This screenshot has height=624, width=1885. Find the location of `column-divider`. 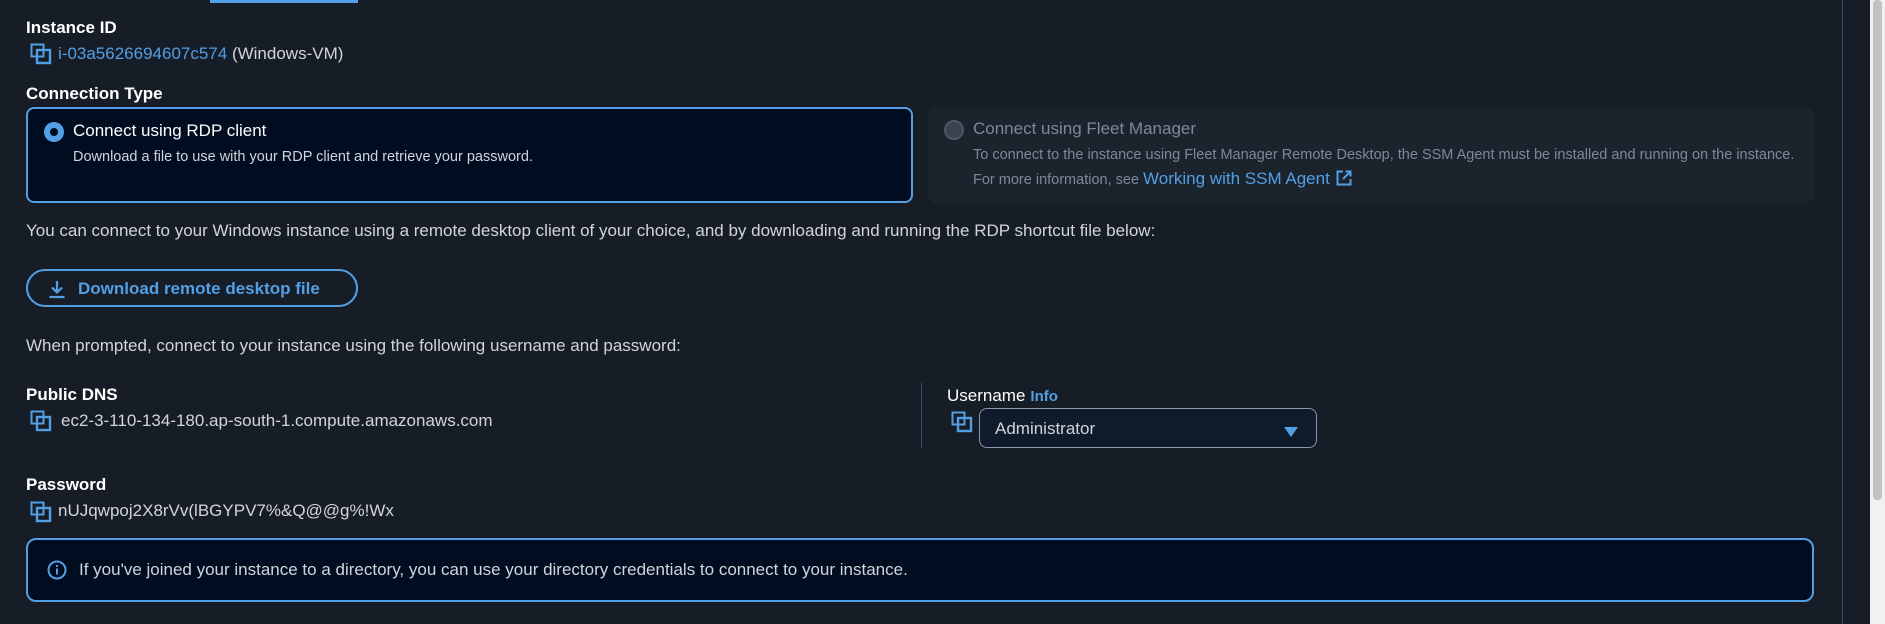

column-divider is located at coordinates (921, 415).